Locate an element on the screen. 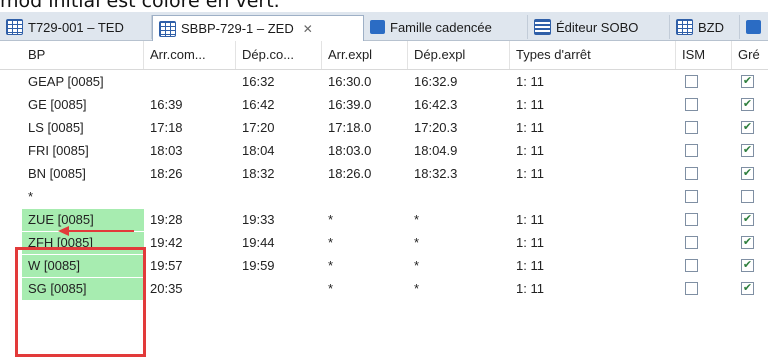 Image resolution: width=768 pixels, height=357 pixels. cell-arr-com: 19:42 is located at coordinates (190, 243).